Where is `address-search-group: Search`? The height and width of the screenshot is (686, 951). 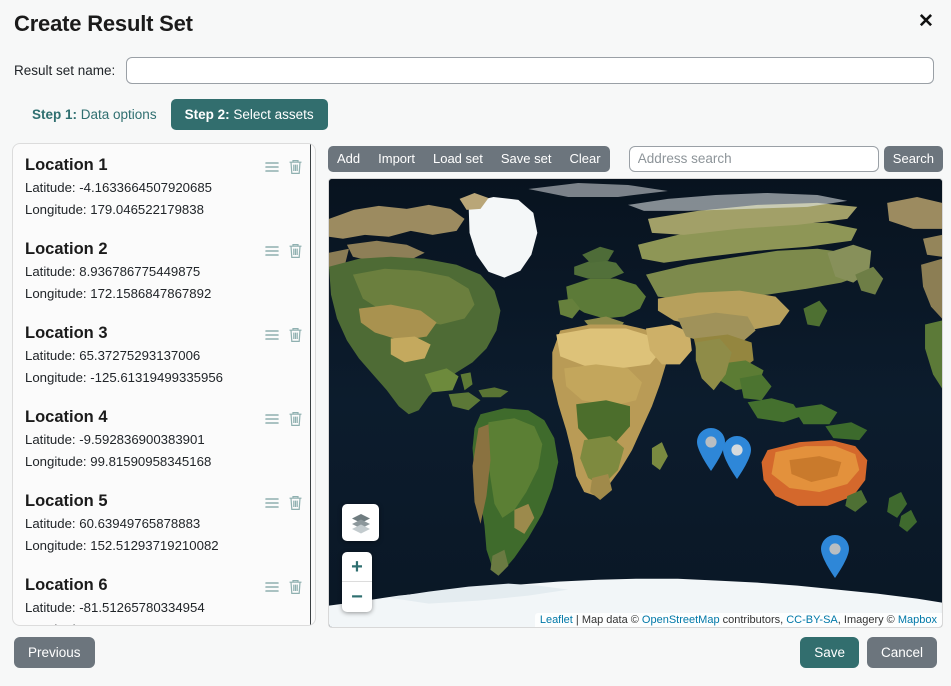
address-search-group: Search is located at coordinates (785, 158).